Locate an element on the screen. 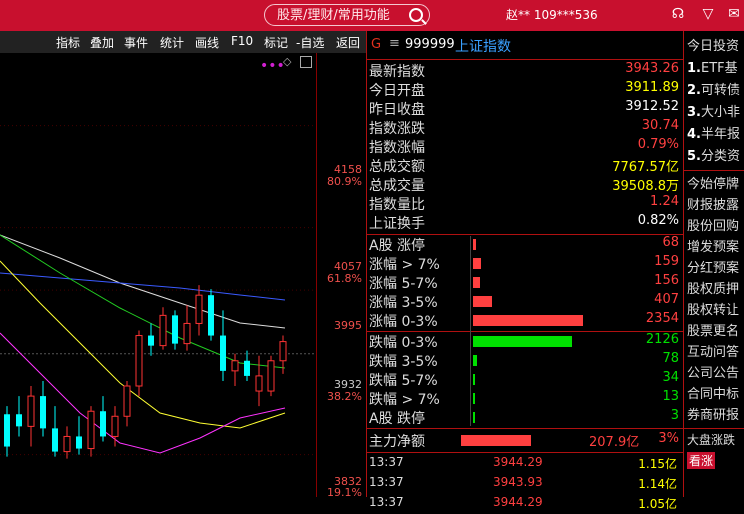 This screenshot has width=744, height=514. distribution-label: 跌幅 > 7% is located at coordinates (404, 400).